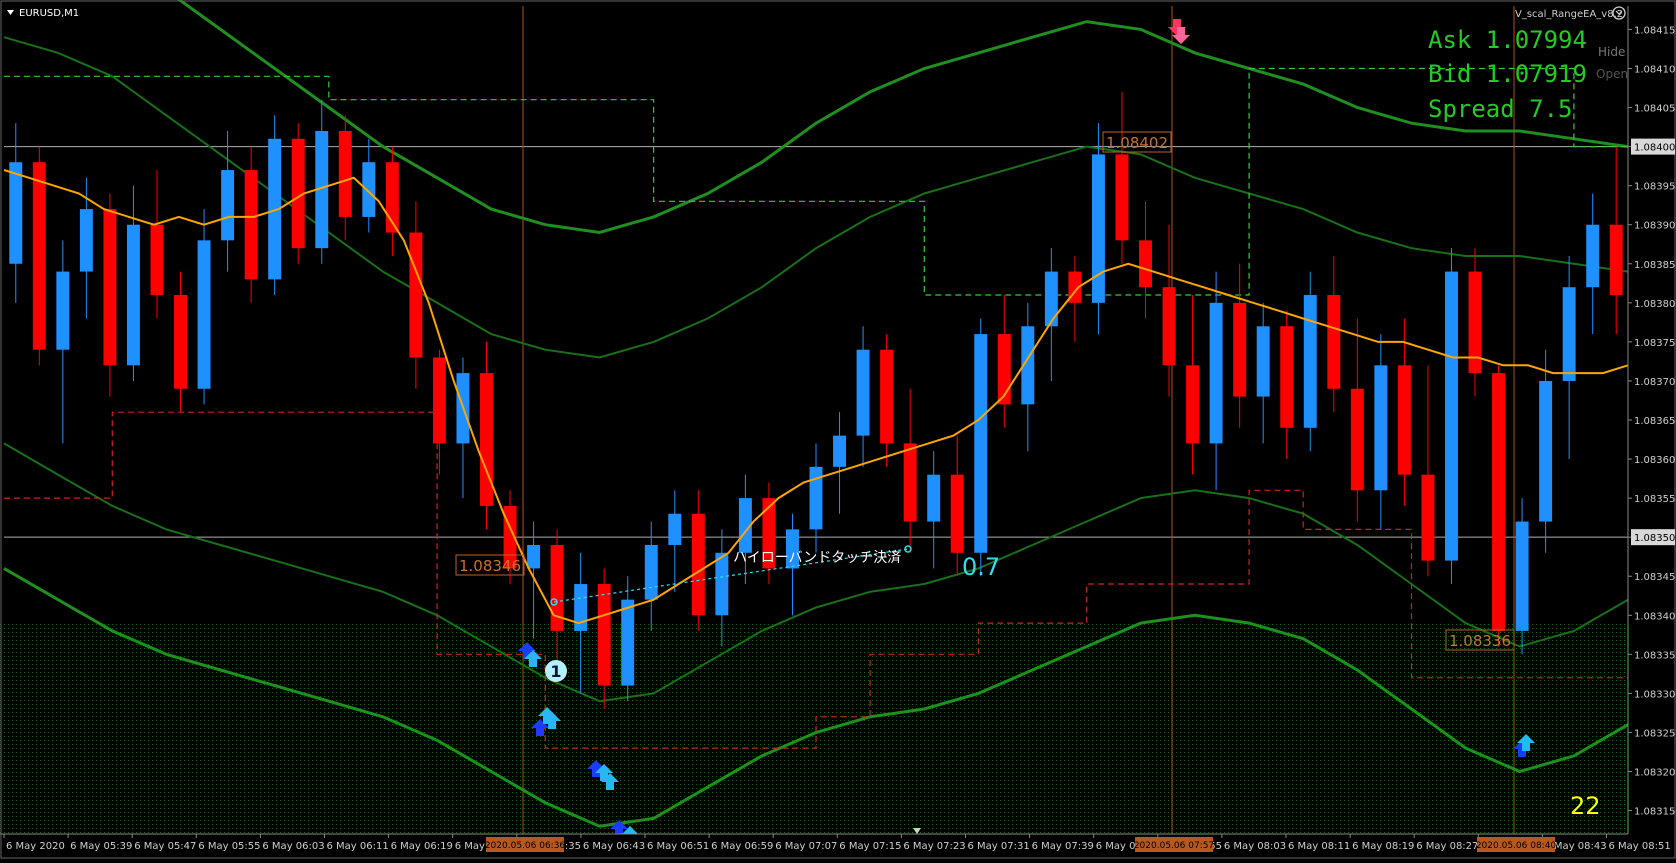 The height and width of the screenshot is (863, 1676). What do you see at coordinates (1654, 343) in the screenshot?
I see `price-axis-label: 1.08375` at bounding box center [1654, 343].